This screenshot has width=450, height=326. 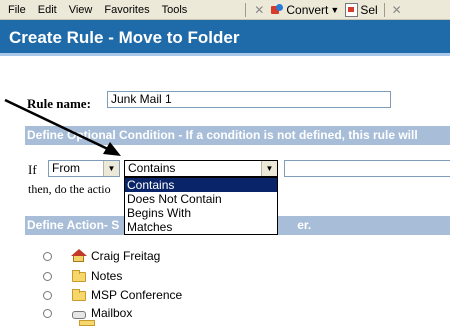 What do you see at coordinates (126, 256) in the screenshot?
I see `folder-label: Craig Freitag` at bounding box center [126, 256].